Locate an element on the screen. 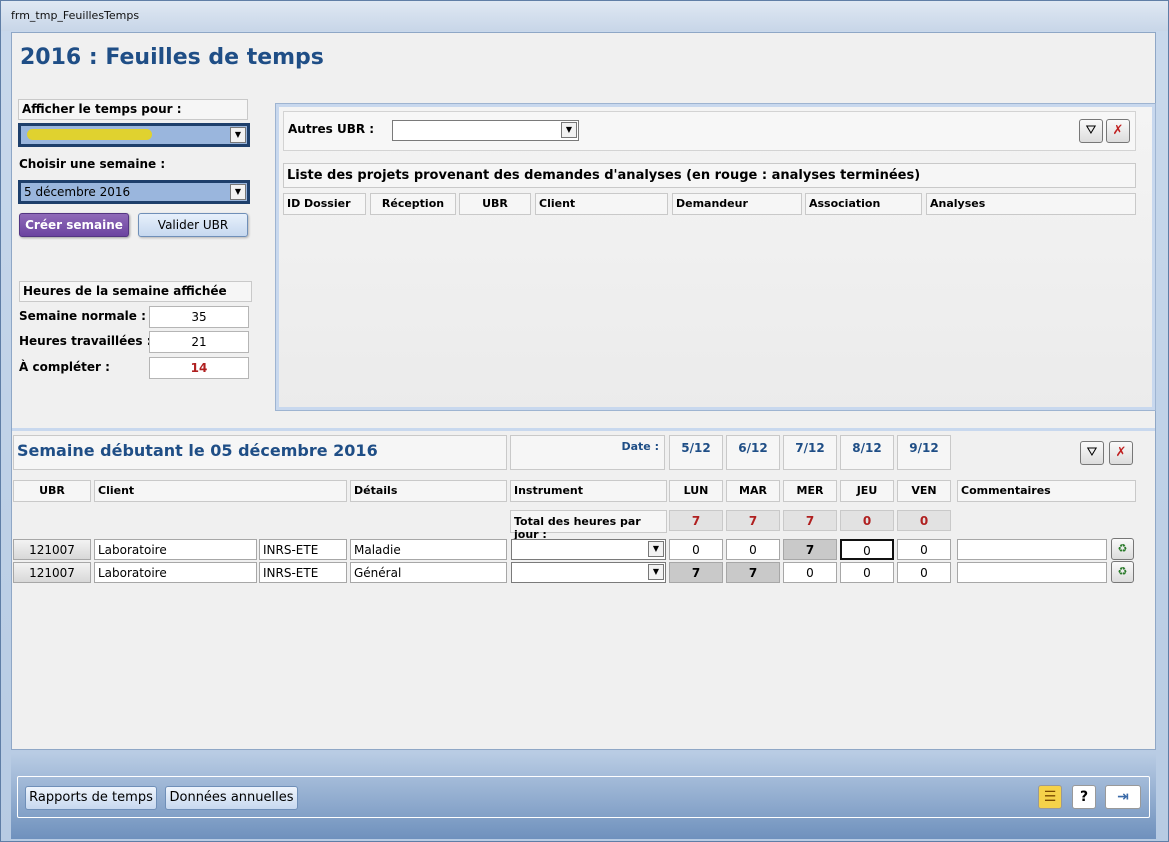  date-mer: 7/12 is located at coordinates (810, 452).